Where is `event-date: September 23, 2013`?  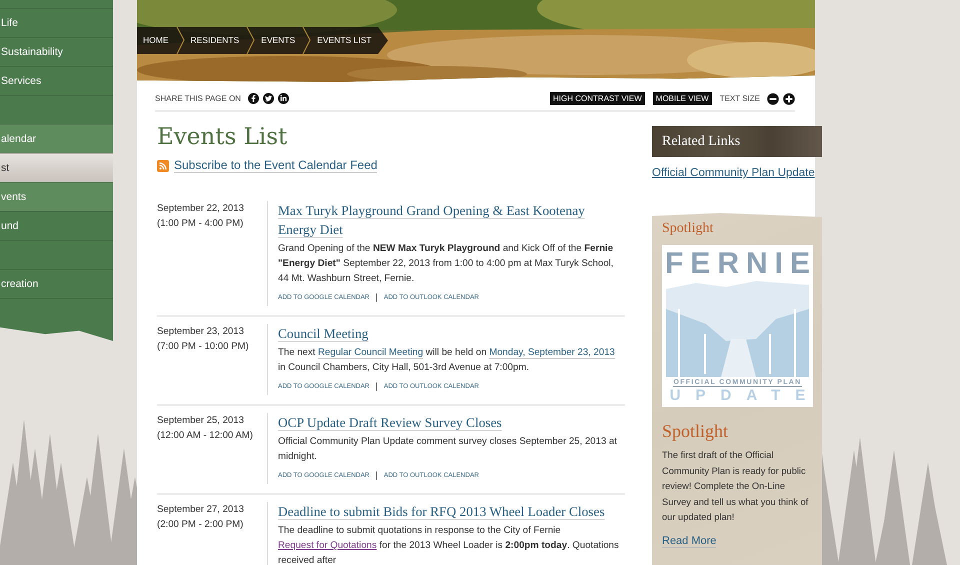 event-date: September 23, 2013 is located at coordinates (201, 332).